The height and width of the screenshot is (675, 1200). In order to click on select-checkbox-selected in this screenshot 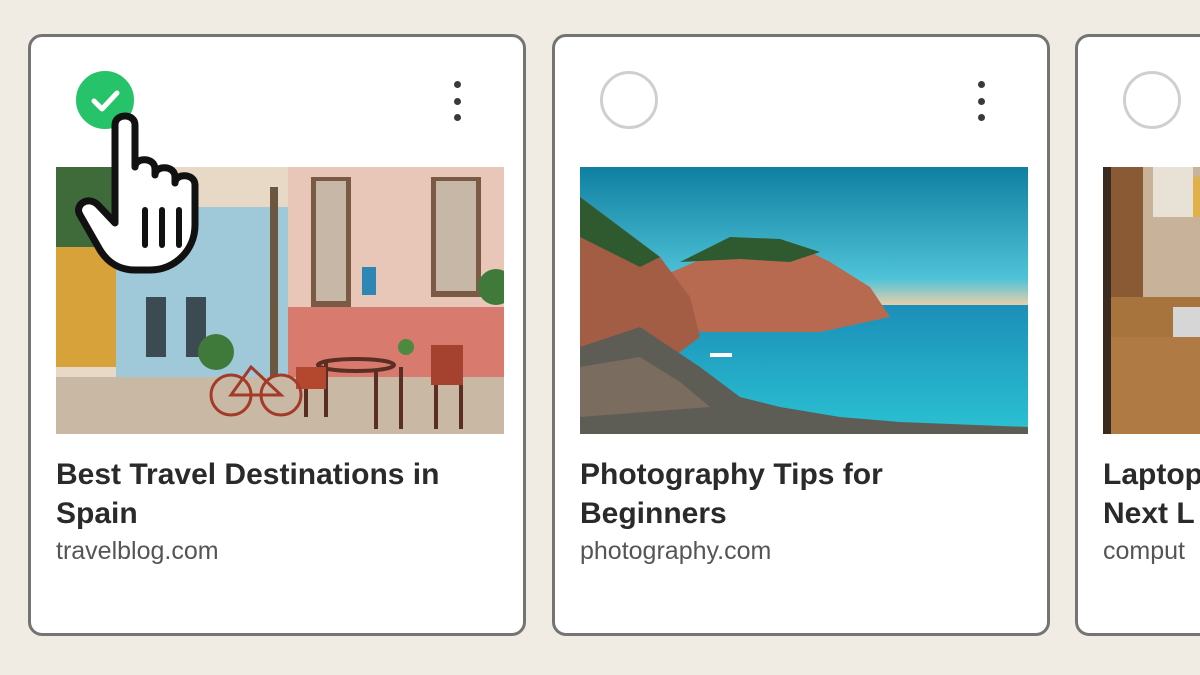, I will do `click(105, 100)`.